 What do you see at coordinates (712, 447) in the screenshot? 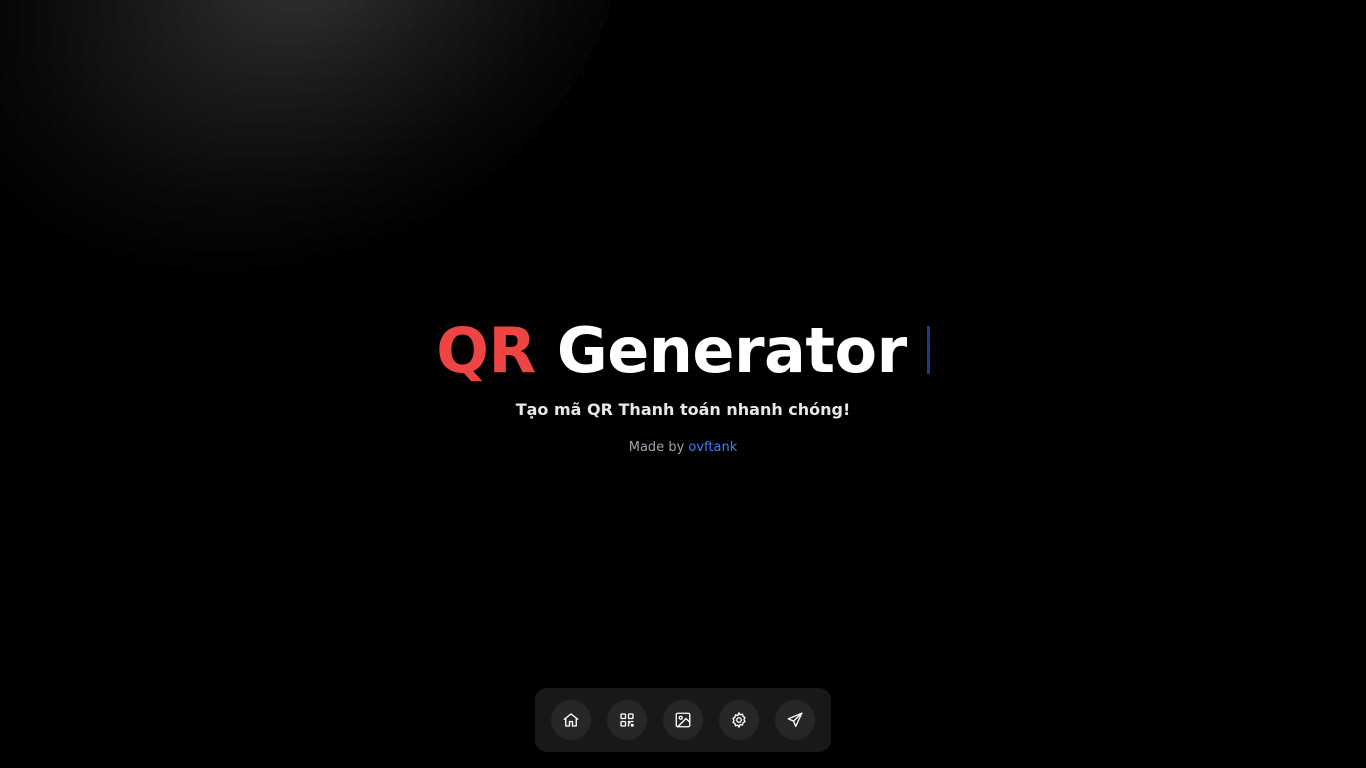
I see `author-link: ovftank` at bounding box center [712, 447].